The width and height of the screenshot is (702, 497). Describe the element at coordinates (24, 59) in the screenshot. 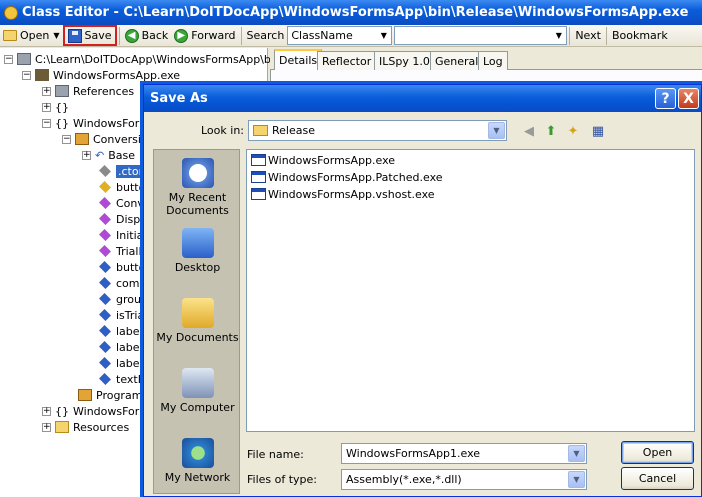

I see `drive-icon` at that location.